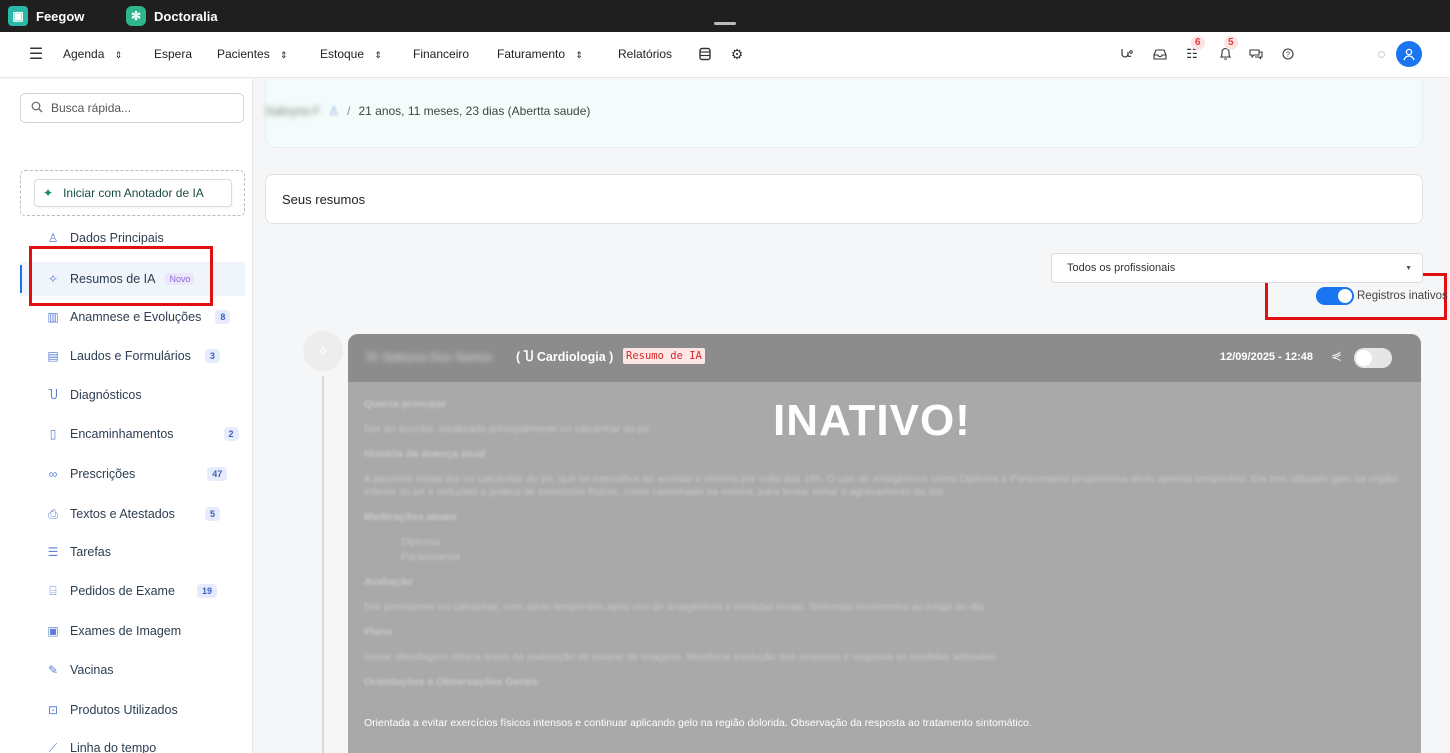 This screenshot has height=753, width=1450. Describe the element at coordinates (1336, 356) in the screenshot. I see `share-icon: ⋞` at that location.